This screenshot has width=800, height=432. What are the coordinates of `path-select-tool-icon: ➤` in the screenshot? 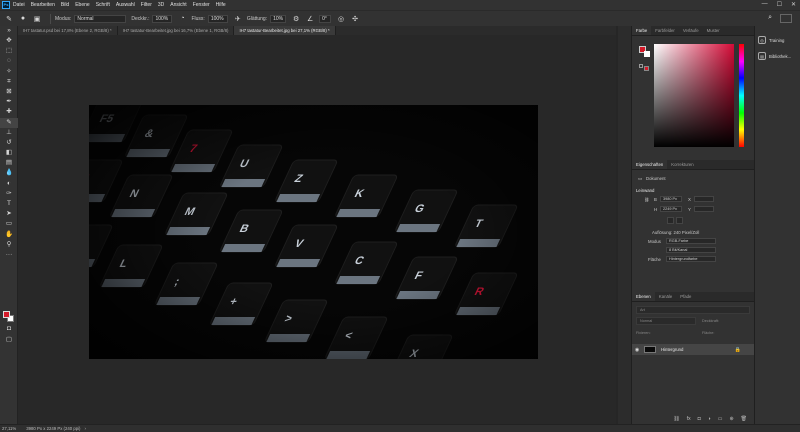 It's located at (9, 214).